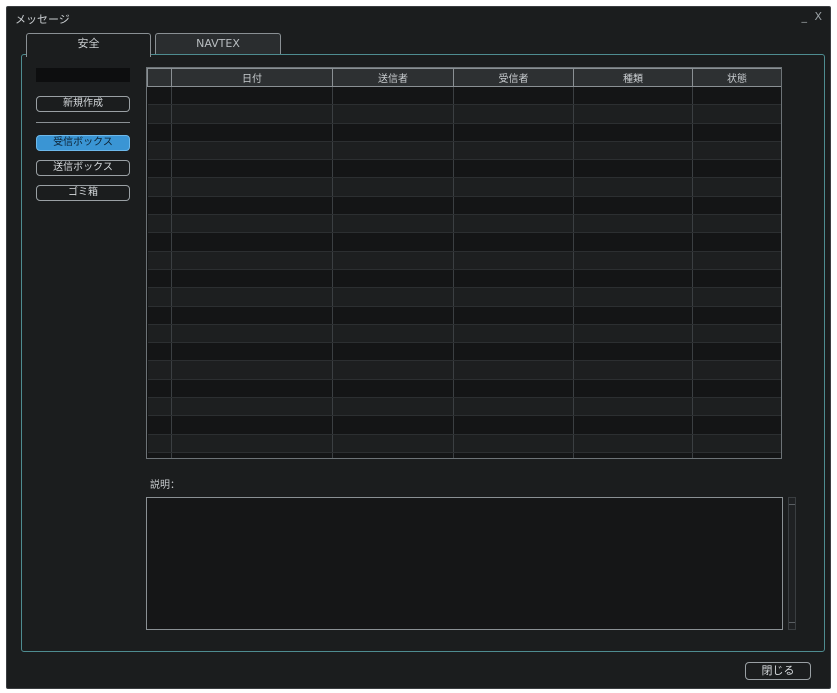  What do you see at coordinates (218, 44) in the screenshot?
I see `tab-navtex: NAVTEX` at bounding box center [218, 44].